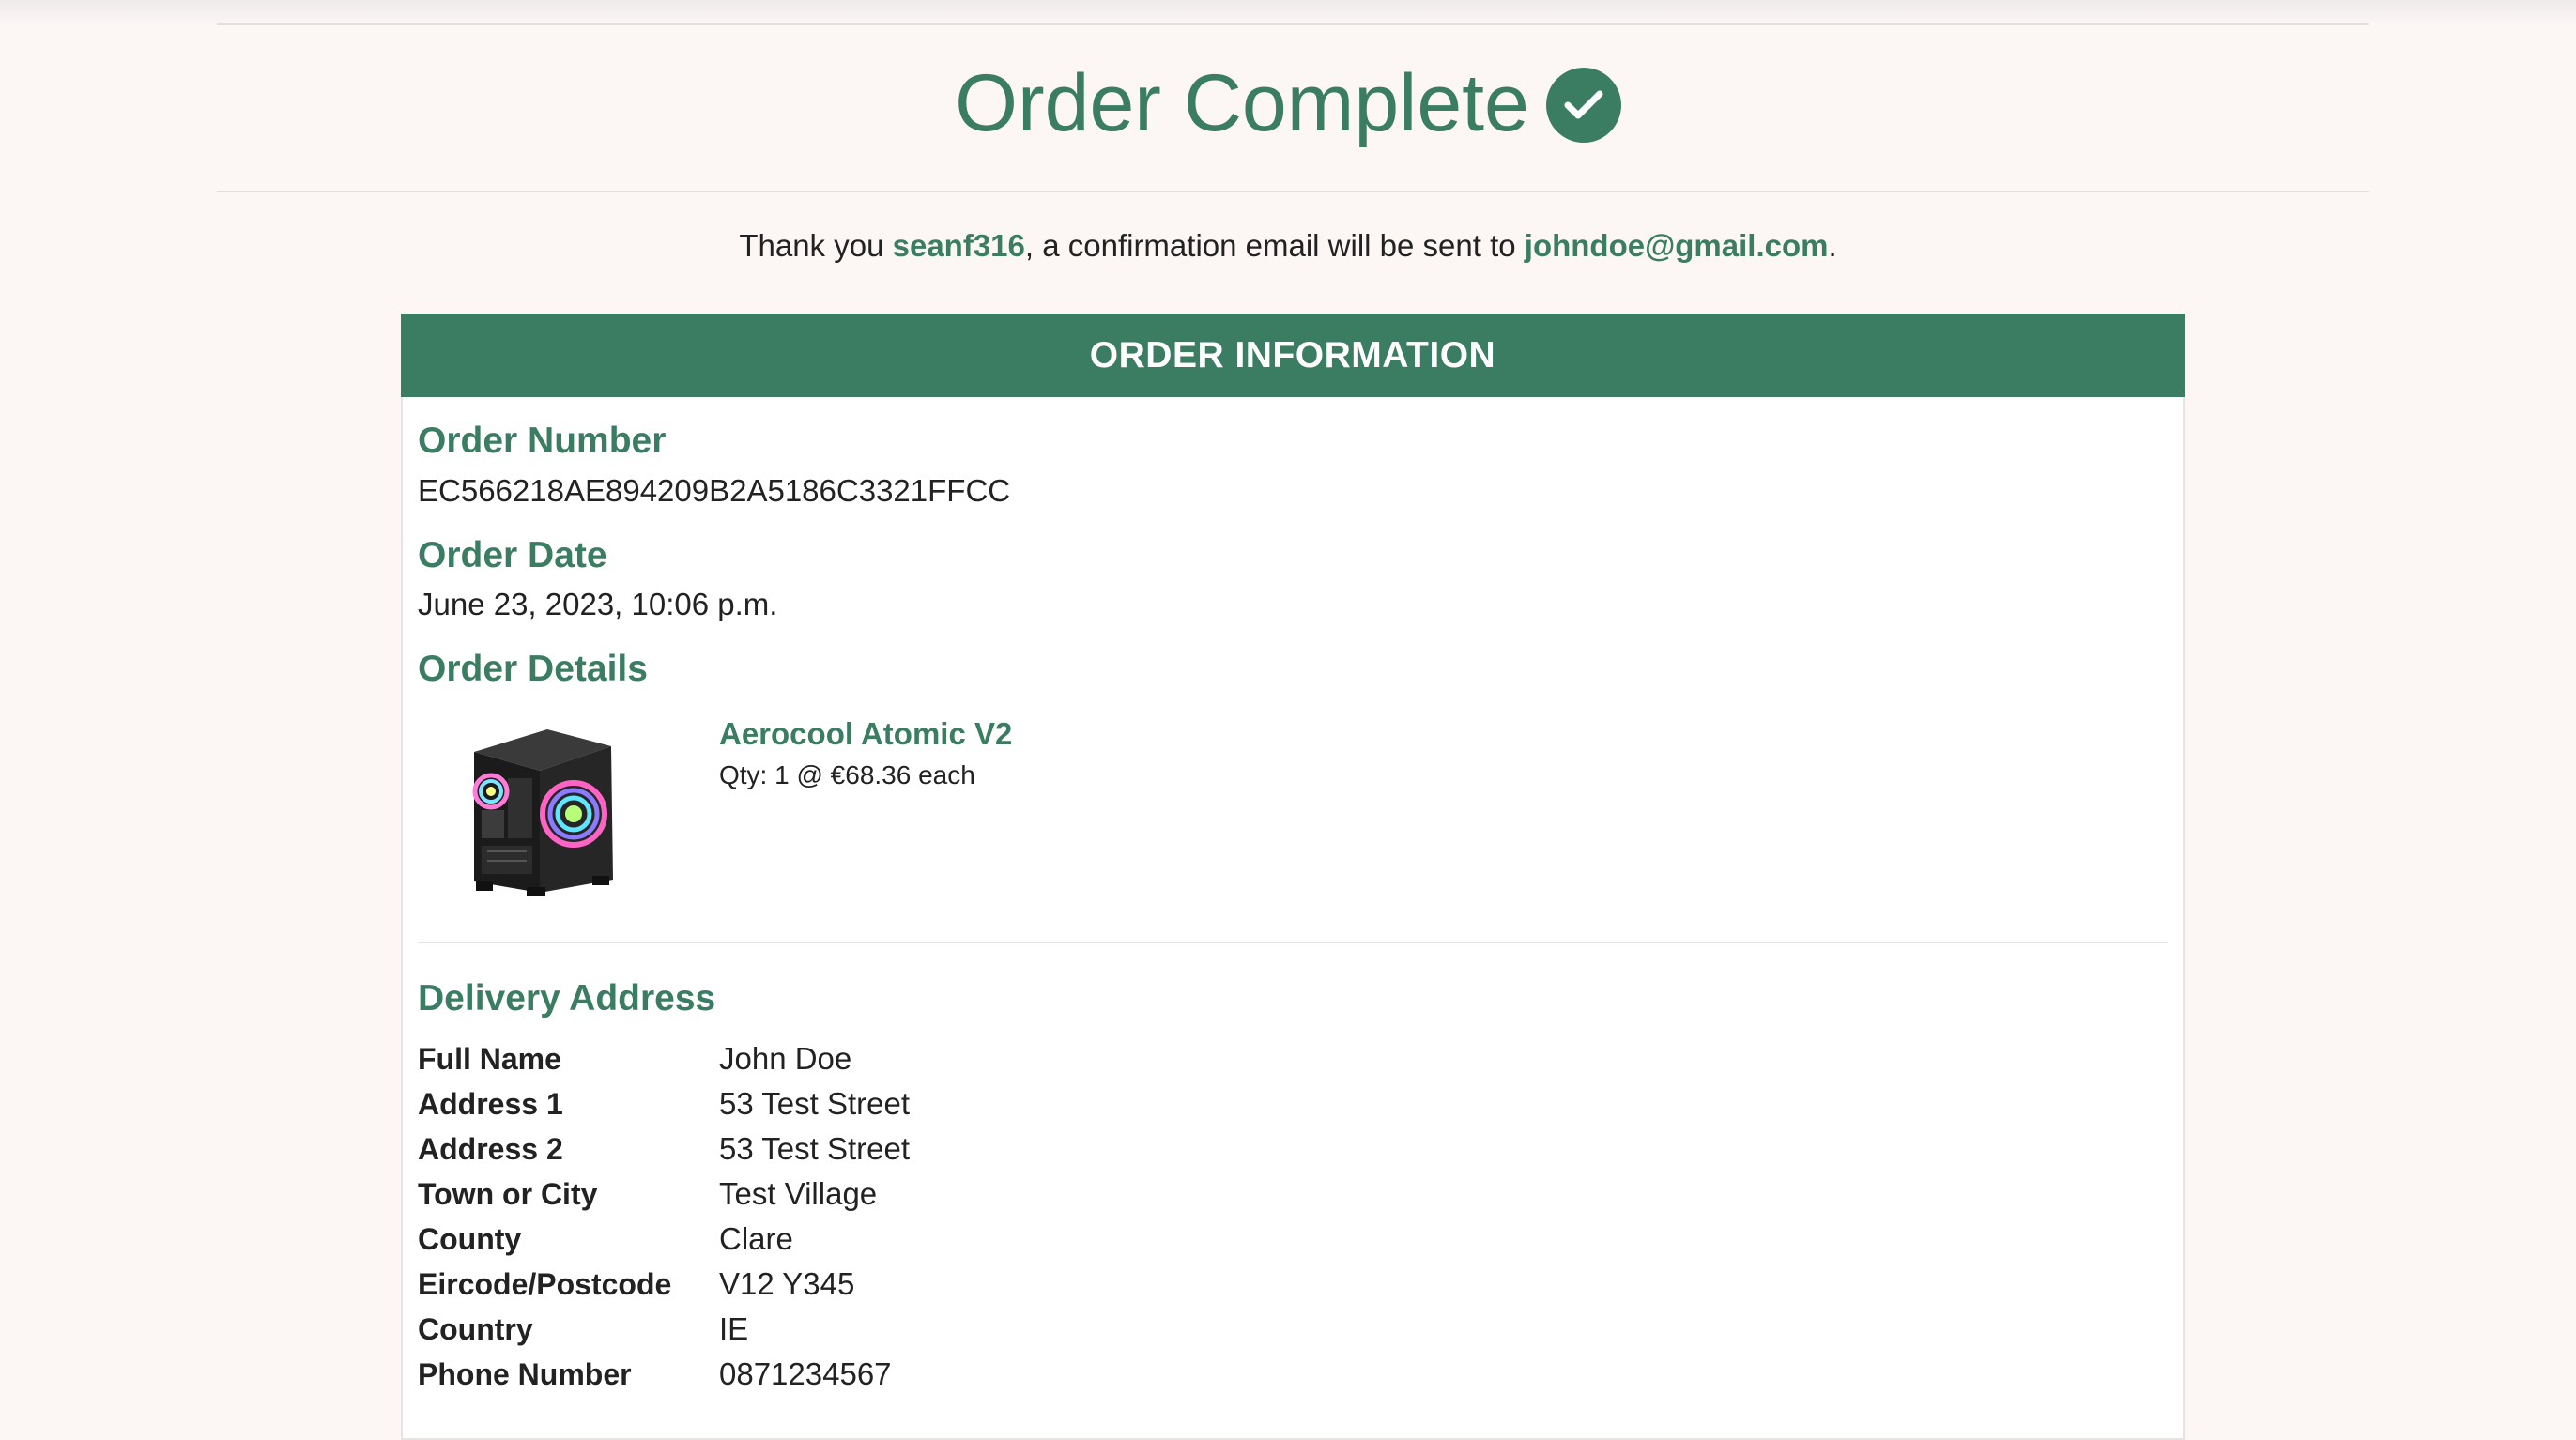 The width and height of the screenshot is (2576, 1440). Describe the element at coordinates (806, 1373) in the screenshot. I see `address-value: 0871234567` at that location.